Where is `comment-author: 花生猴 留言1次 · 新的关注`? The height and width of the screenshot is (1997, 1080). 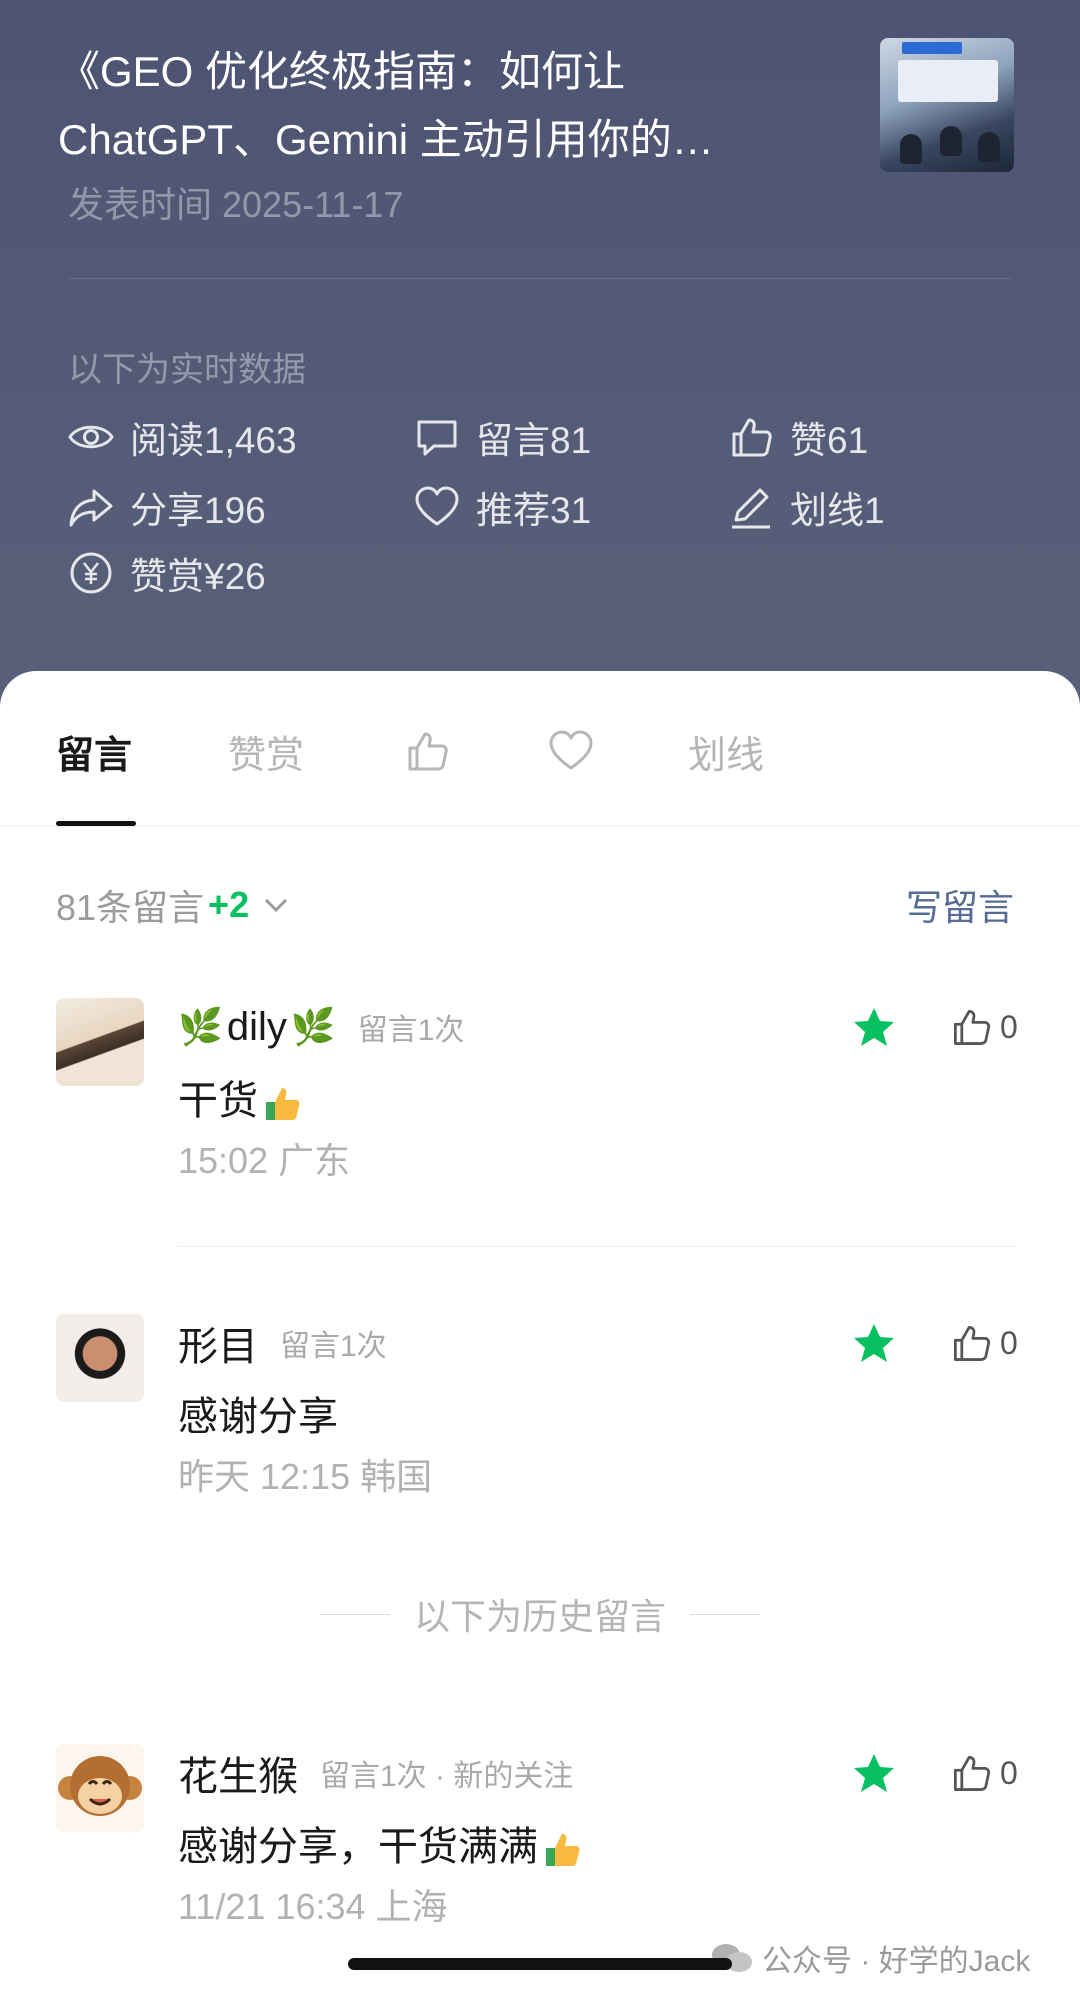
comment-author: 花生猴 留言1次 · 新的关注 is located at coordinates (375, 1773).